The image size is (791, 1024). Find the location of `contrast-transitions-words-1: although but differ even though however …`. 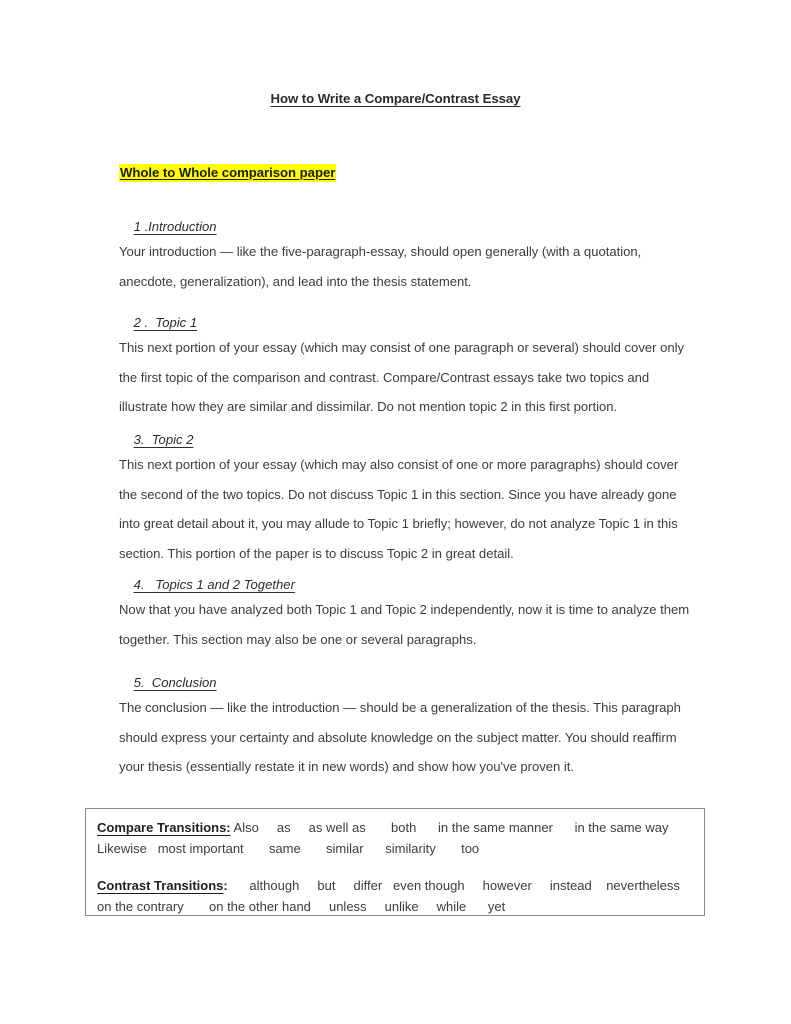

contrast-transitions-words-1: although but differ even though however … is located at coordinates (453, 885).